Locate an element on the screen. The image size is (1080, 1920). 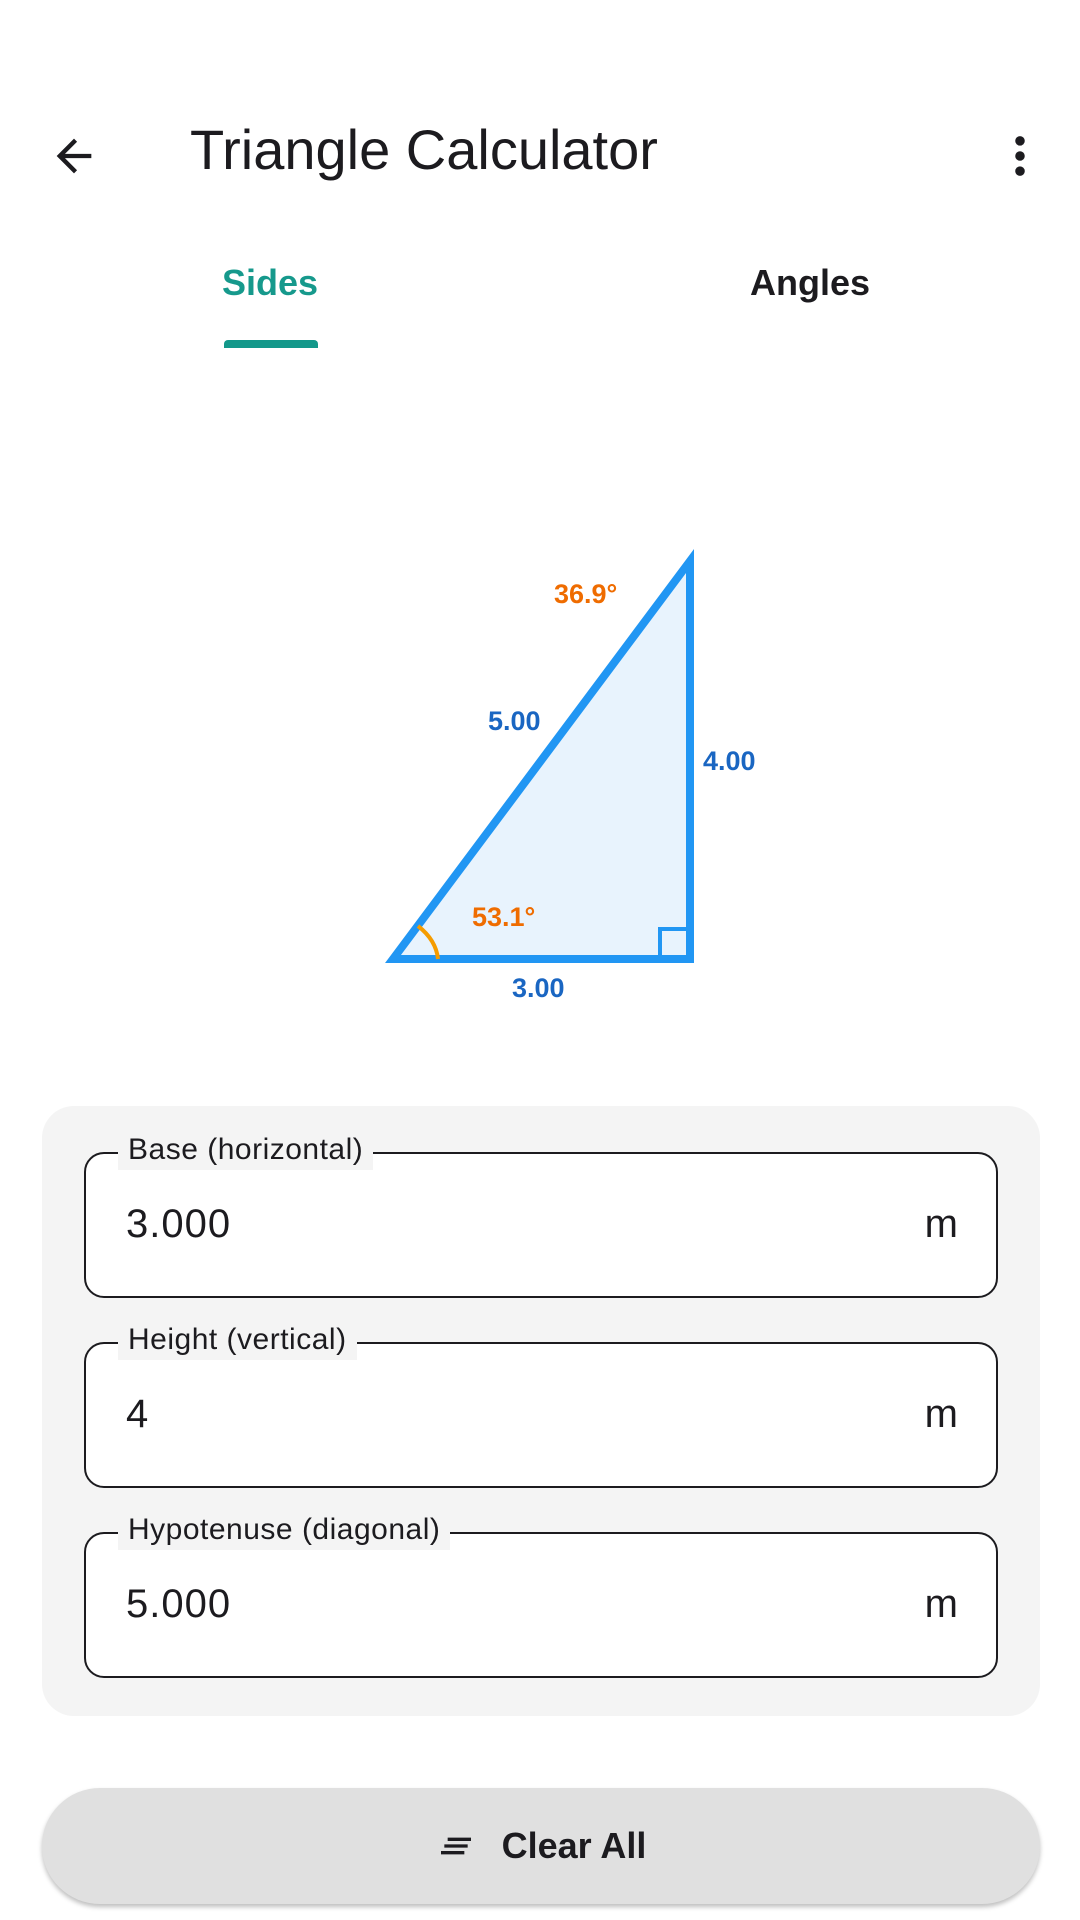
base-input: 3.000 is located at coordinates (178, 1224).